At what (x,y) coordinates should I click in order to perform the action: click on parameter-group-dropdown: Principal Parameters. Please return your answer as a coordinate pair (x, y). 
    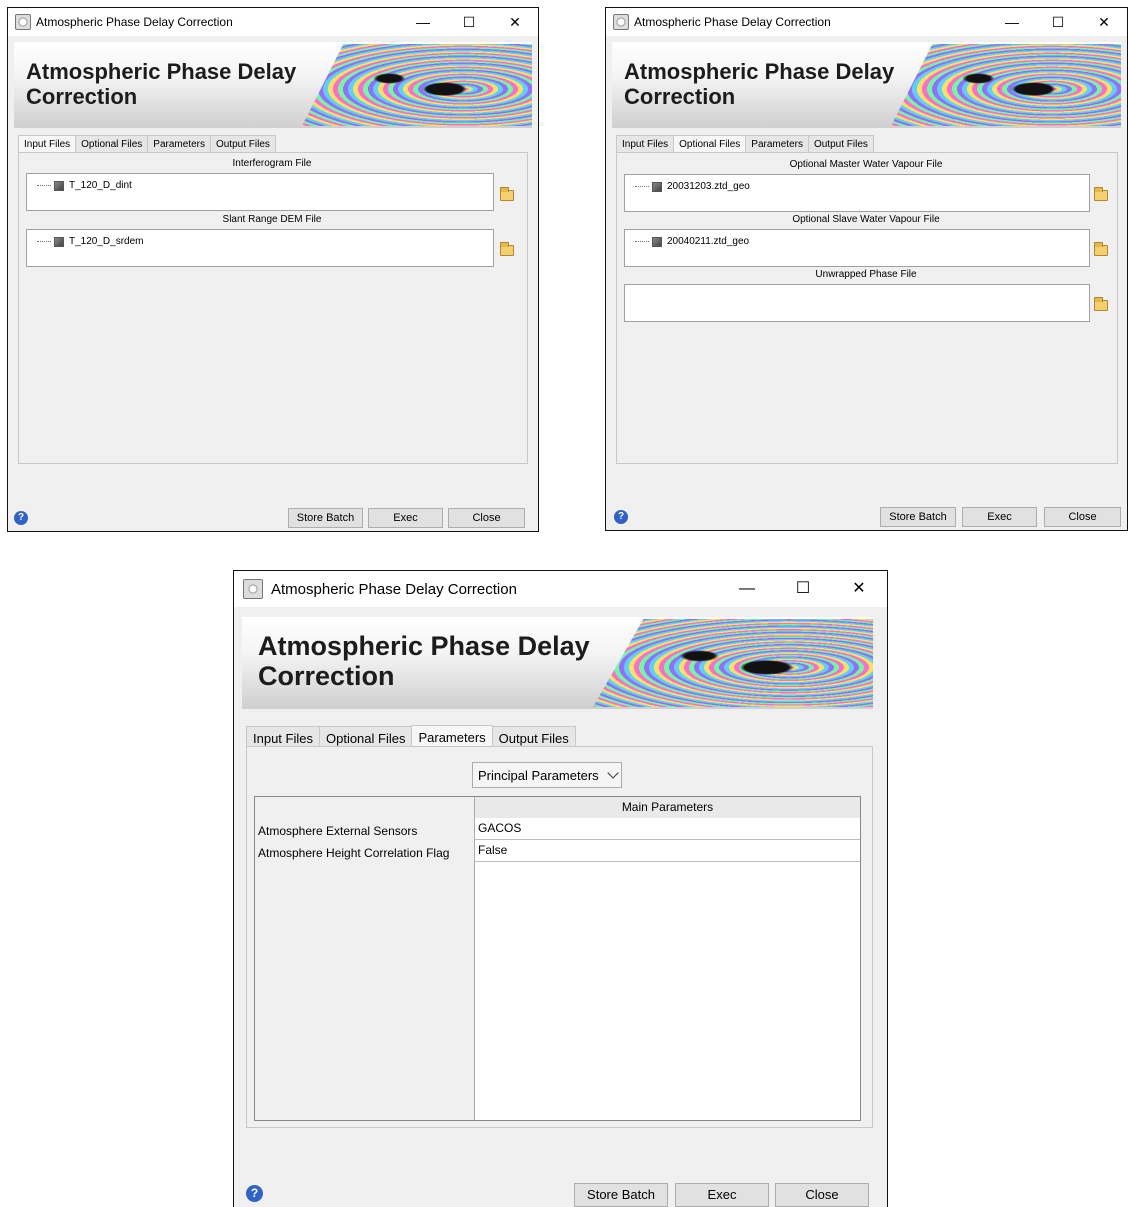
    Looking at the image, I should click on (547, 775).